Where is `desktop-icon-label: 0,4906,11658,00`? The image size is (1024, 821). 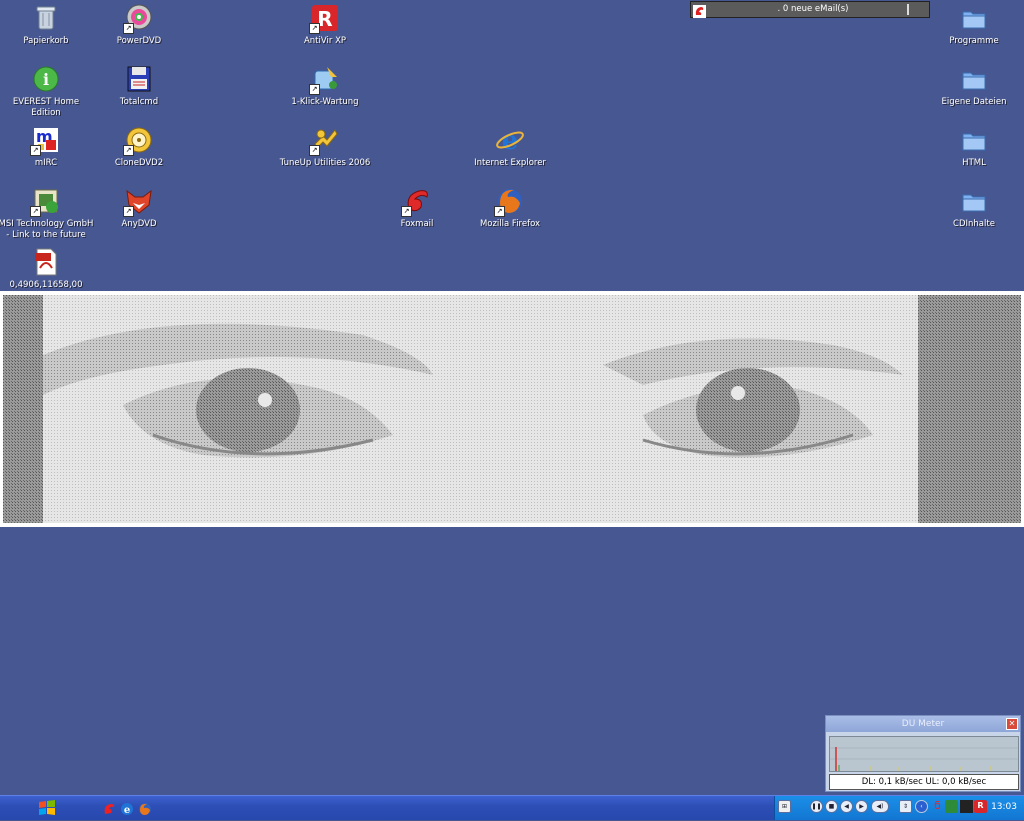
desktop-icon-label: 0,4906,11658,00 is located at coordinates (46, 285).